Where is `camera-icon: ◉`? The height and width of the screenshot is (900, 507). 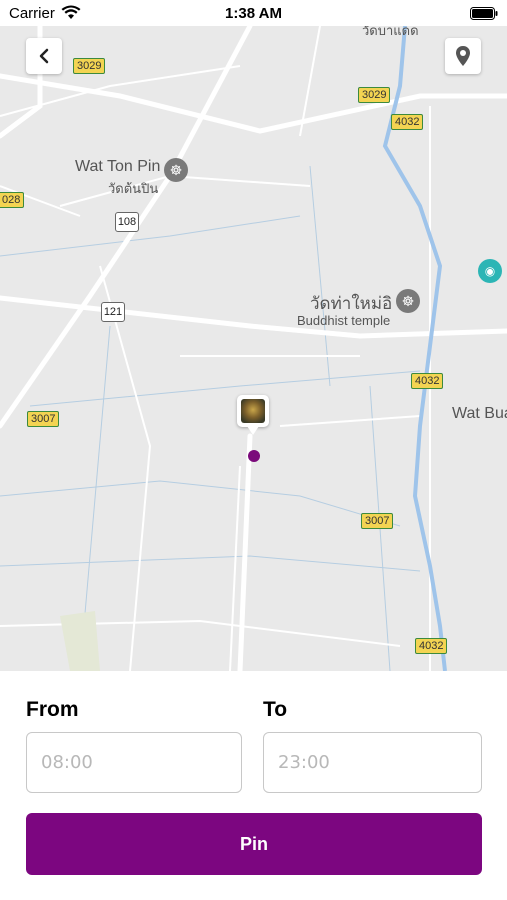
camera-icon: ◉ is located at coordinates (490, 271).